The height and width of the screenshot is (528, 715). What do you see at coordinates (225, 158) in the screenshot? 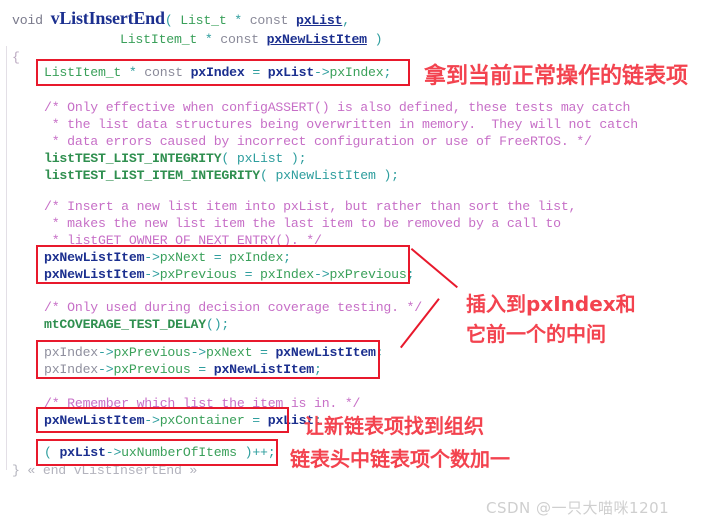
I see `paren-open-3: (` at bounding box center [225, 158].